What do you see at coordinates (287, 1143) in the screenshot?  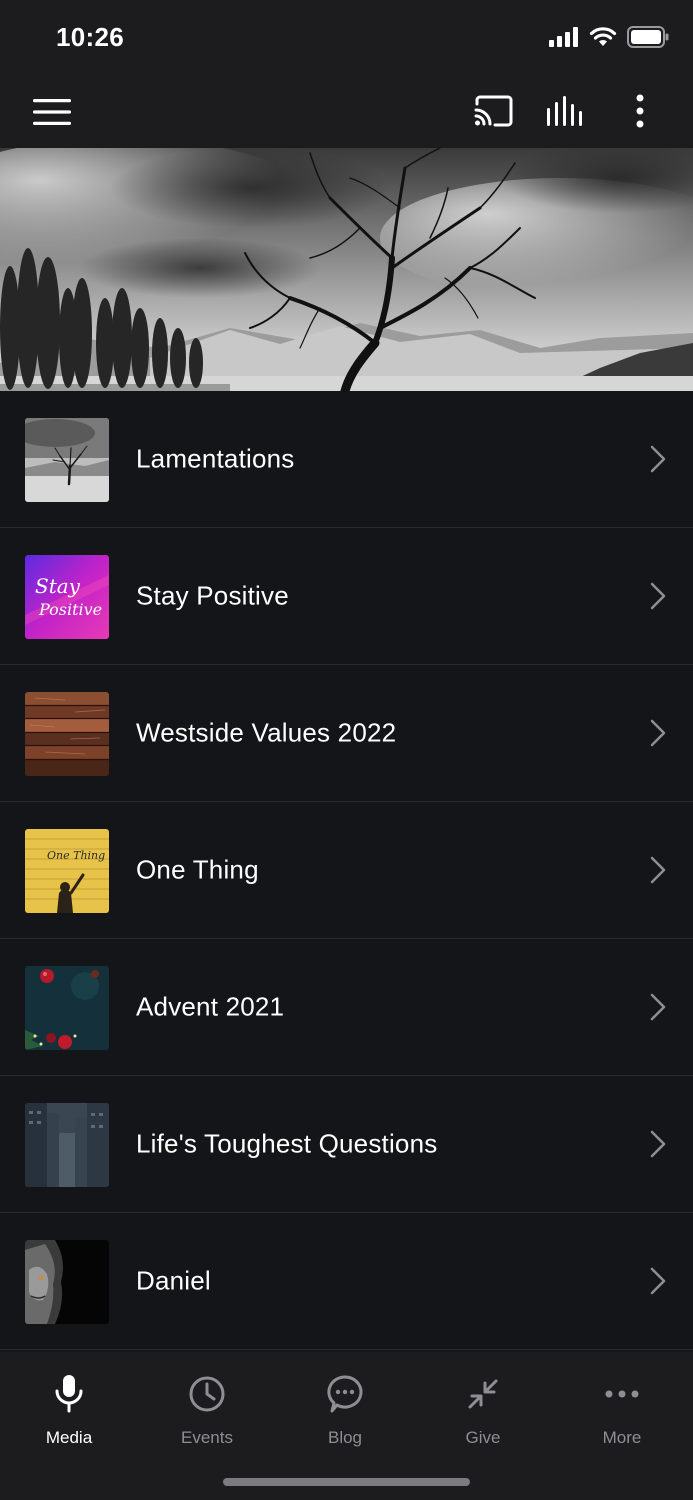 I see `series-title: Life's Toughest Questions` at bounding box center [287, 1143].